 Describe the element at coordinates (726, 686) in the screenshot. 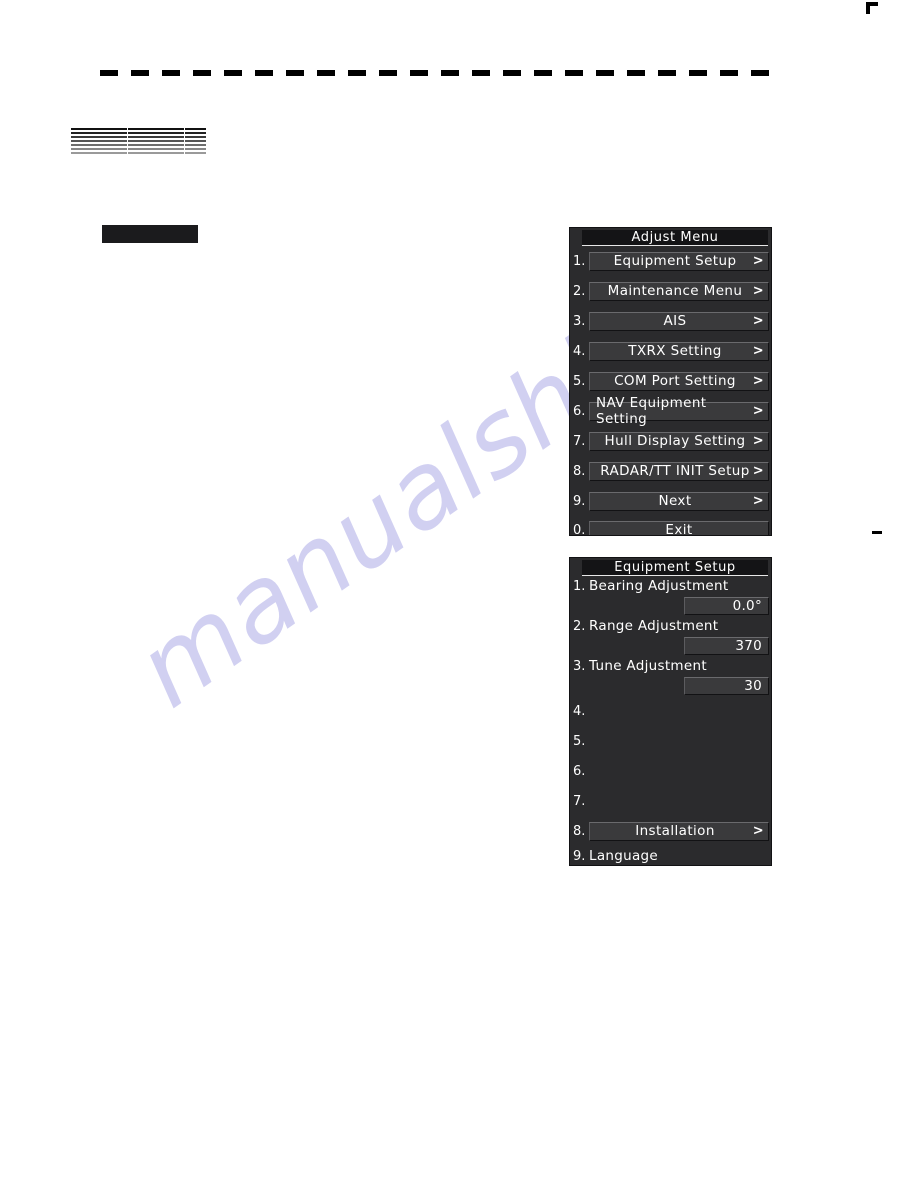

I see `tune-adjustment-value: 30` at that location.